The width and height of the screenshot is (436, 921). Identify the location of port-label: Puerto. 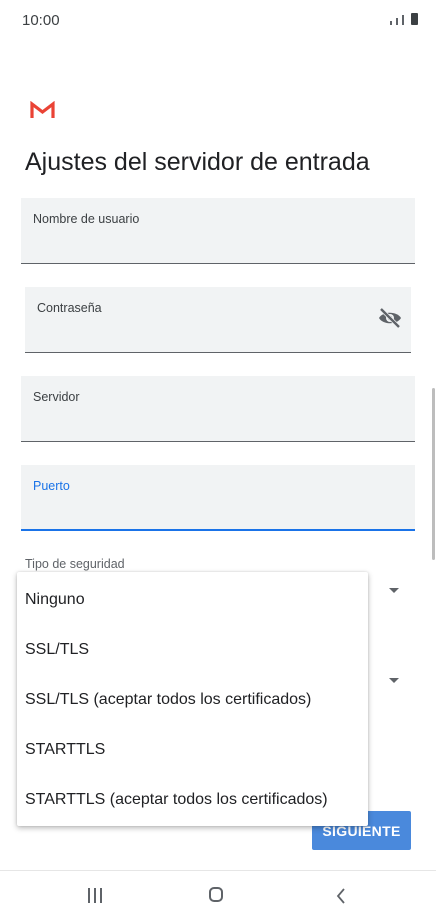
(51, 486).